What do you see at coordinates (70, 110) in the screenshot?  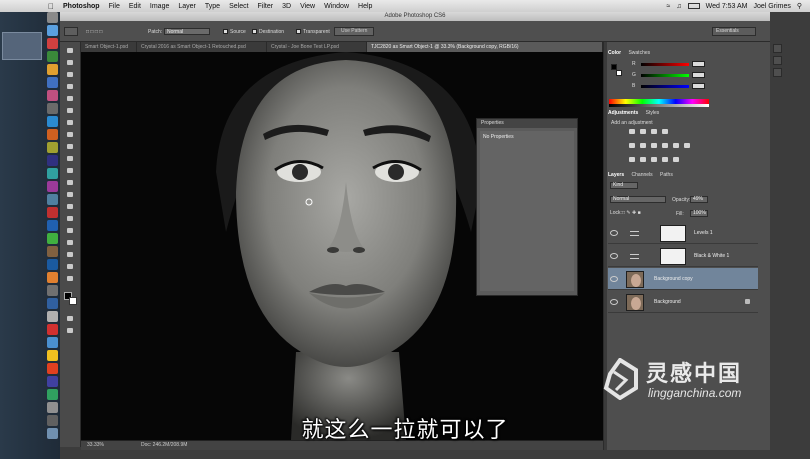 I see `eyedropper-tool-icon` at bounding box center [70, 110].